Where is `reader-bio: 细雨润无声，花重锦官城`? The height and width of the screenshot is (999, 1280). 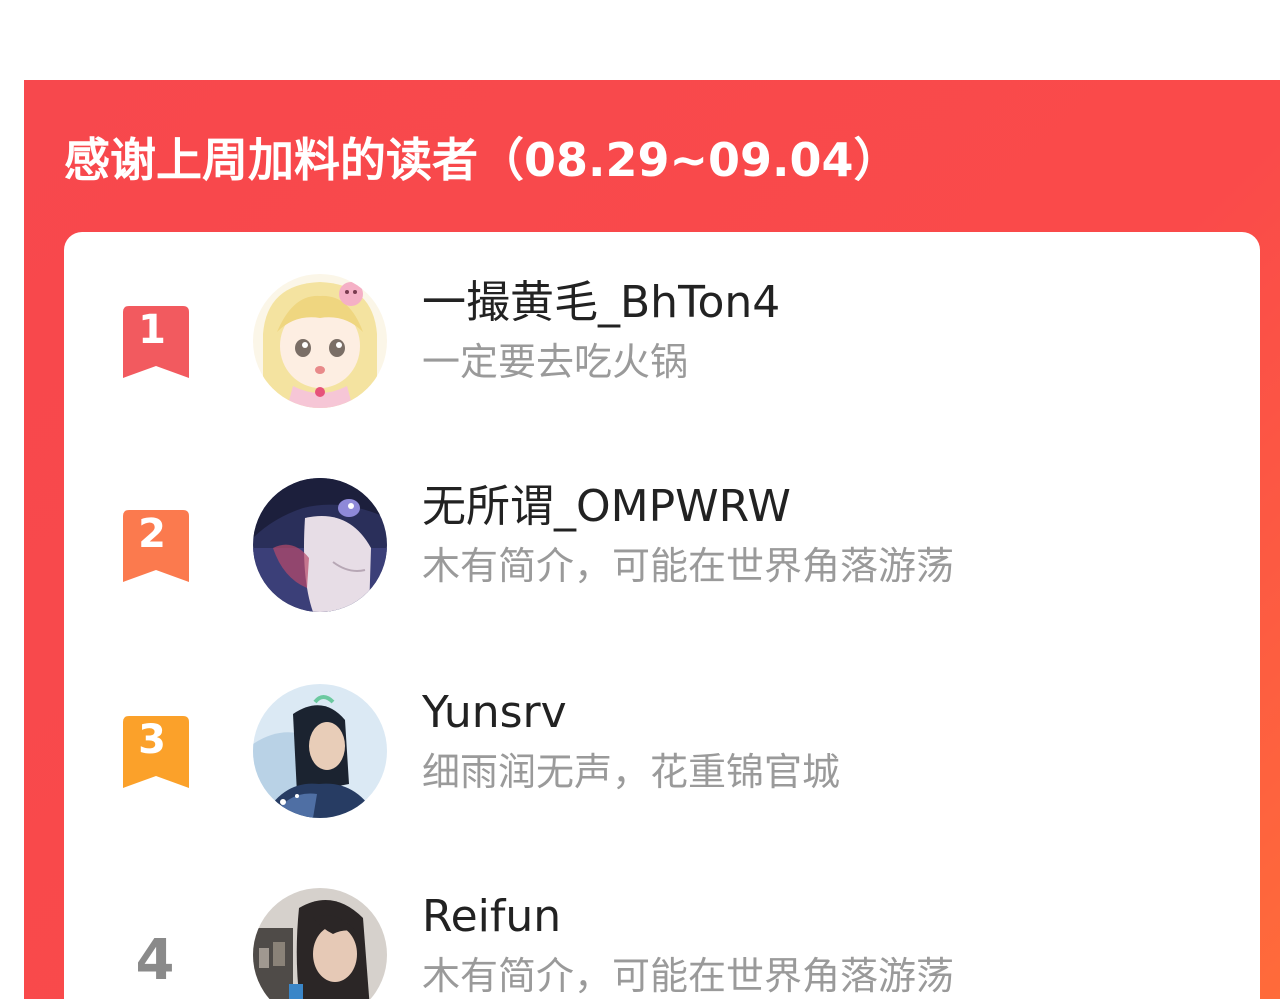
reader-bio: 细雨润无声，花重锦官城 is located at coordinates (631, 772).